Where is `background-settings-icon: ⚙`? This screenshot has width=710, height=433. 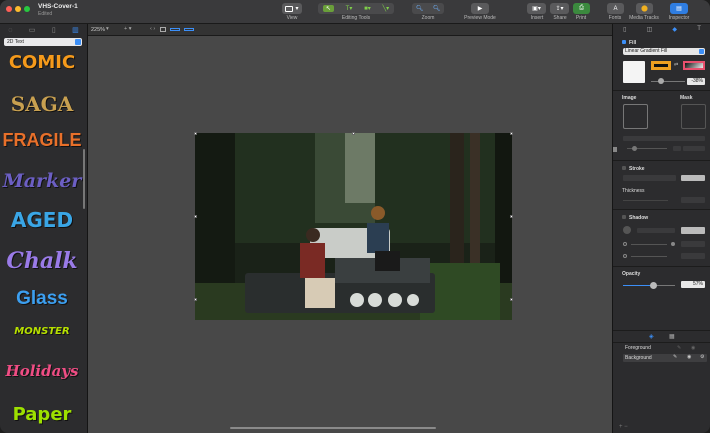
background-settings-icon: ⚙ is located at coordinates (702, 357).